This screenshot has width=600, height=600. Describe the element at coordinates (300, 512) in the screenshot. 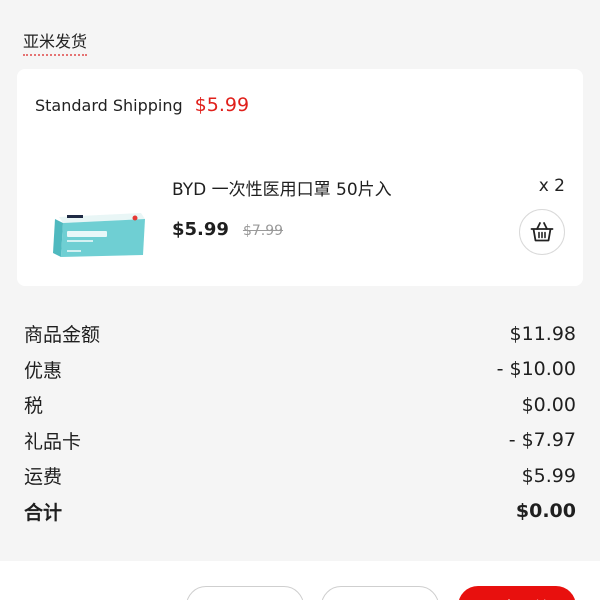

I see `summary-row-total: 合计 $0.00` at that location.